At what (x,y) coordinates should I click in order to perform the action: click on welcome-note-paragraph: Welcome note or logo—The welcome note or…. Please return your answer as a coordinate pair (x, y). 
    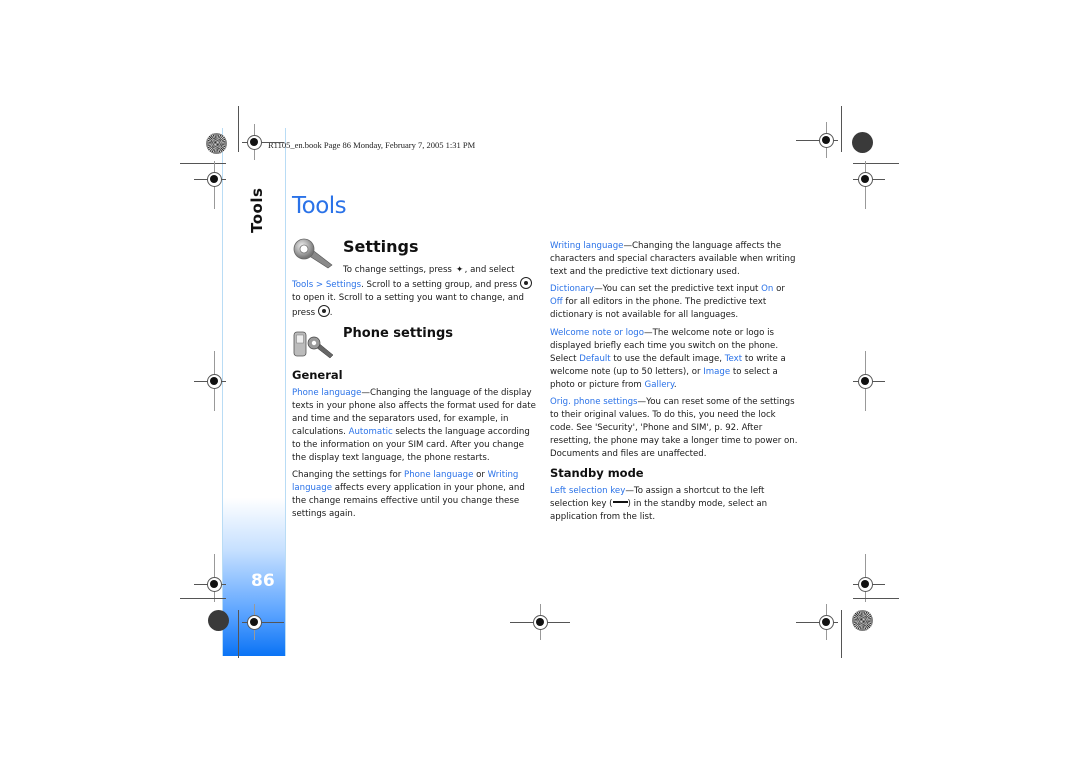
    Looking at the image, I should click on (668, 359).